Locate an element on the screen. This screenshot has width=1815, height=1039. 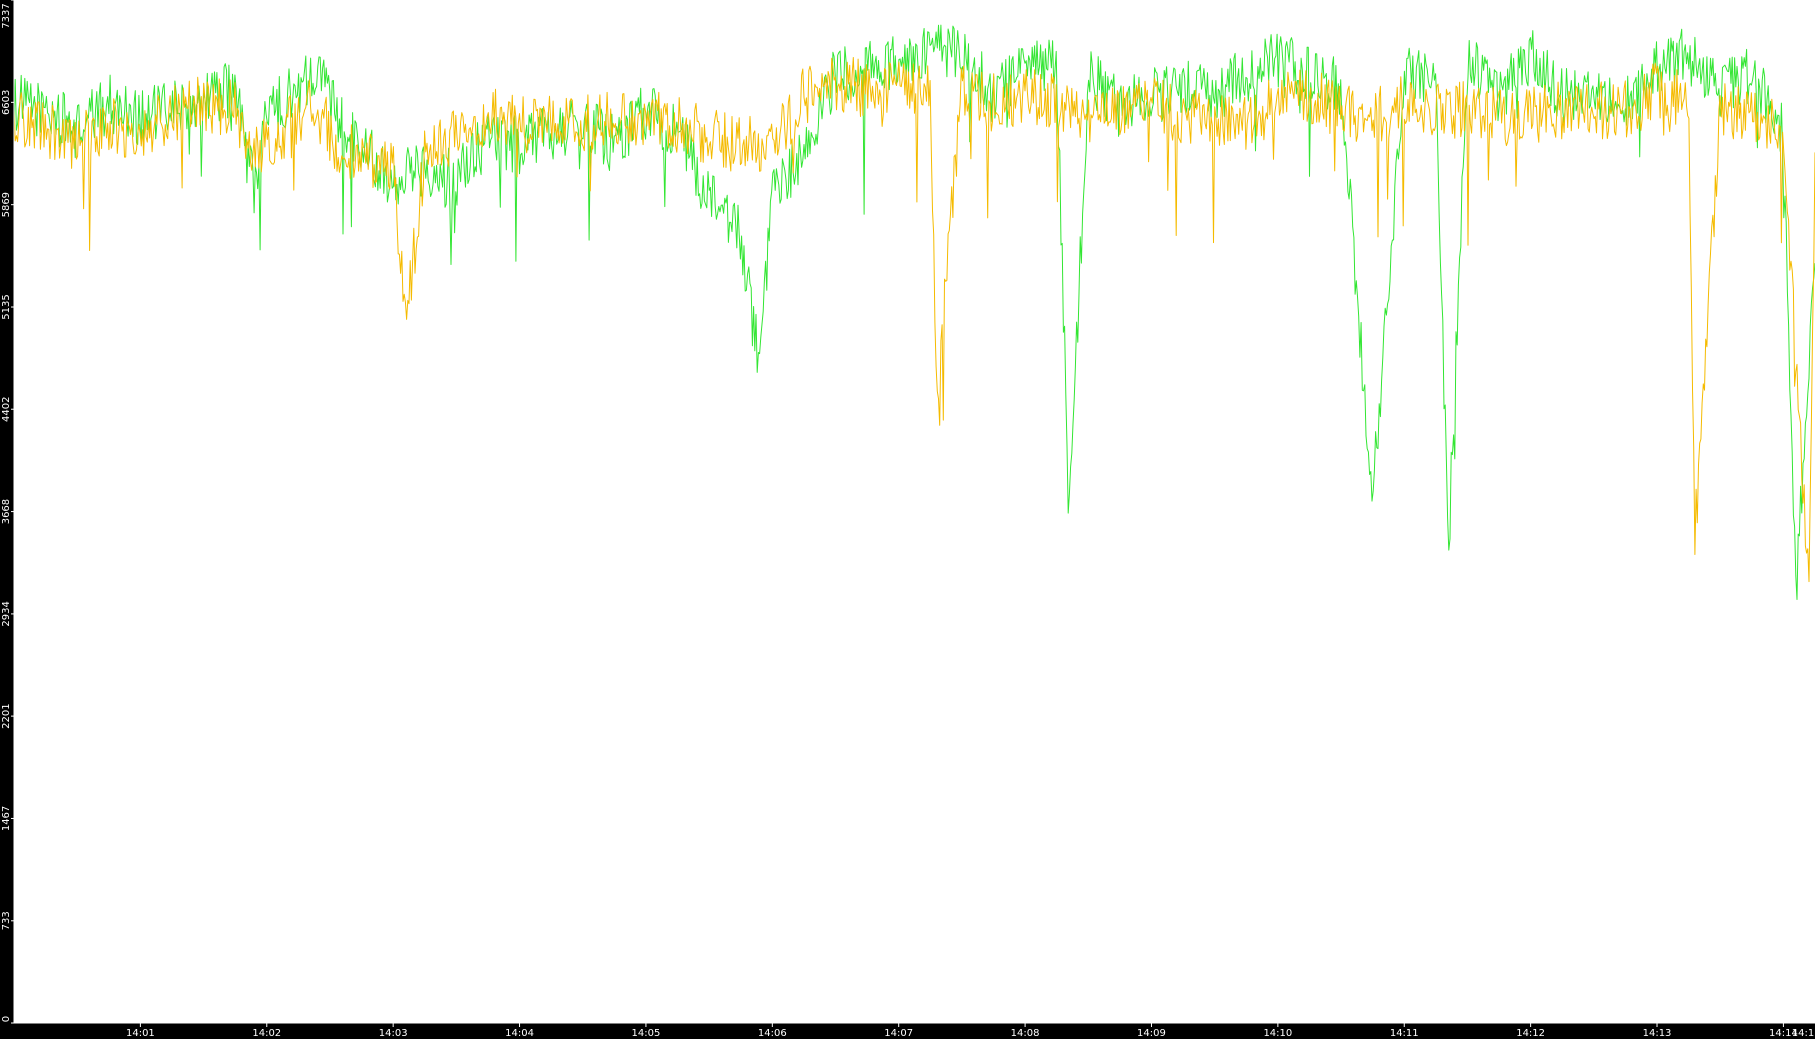
x-tick-label: 14:07 is located at coordinates (898, 1033).